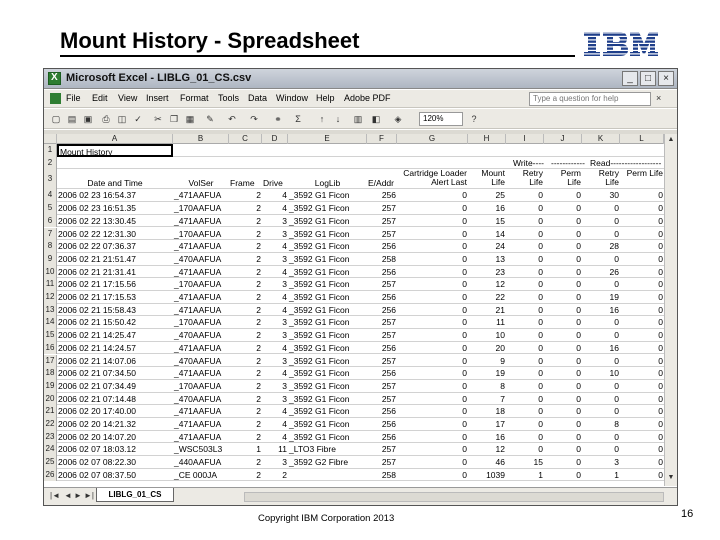 This screenshot has height=540, width=720. Describe the element at coordinates (88, 119) in the screenshot. I see `save-icon: ▣` at that location.